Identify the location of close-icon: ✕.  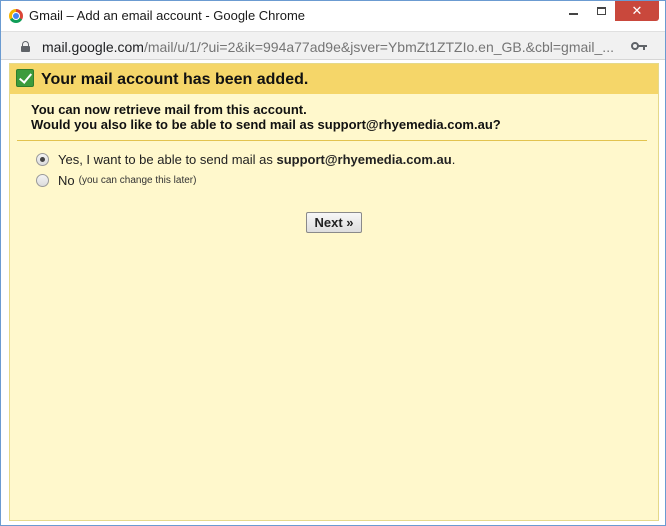
(637, 10).